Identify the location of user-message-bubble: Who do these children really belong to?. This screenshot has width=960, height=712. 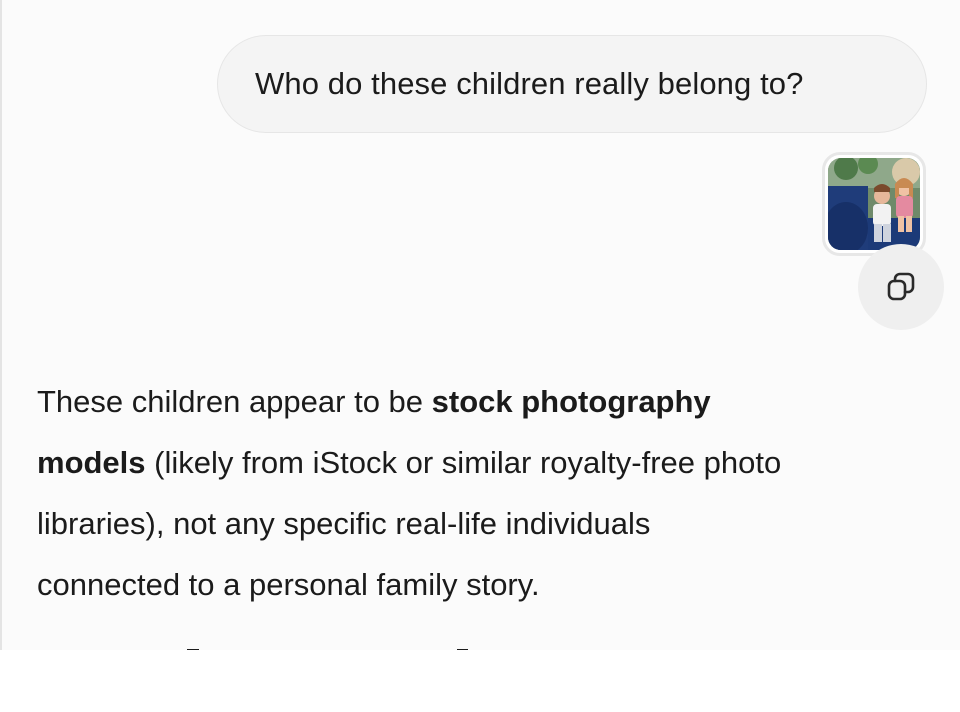
(572, 84).